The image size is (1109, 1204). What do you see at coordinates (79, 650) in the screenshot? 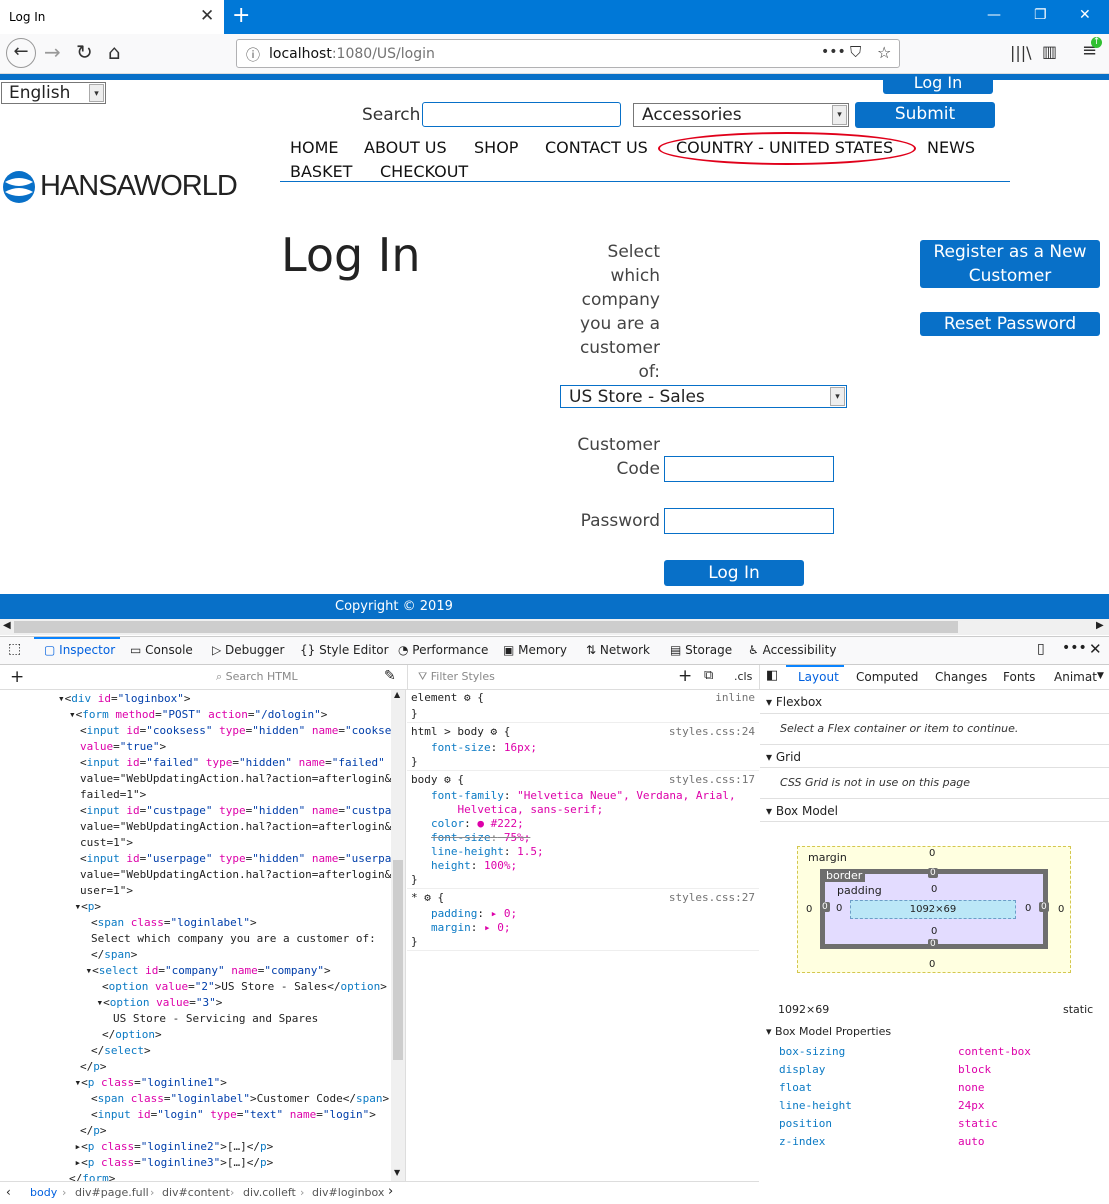
I see `tab-inspector: ▢ Inspector` at bounding box center [79, 650].